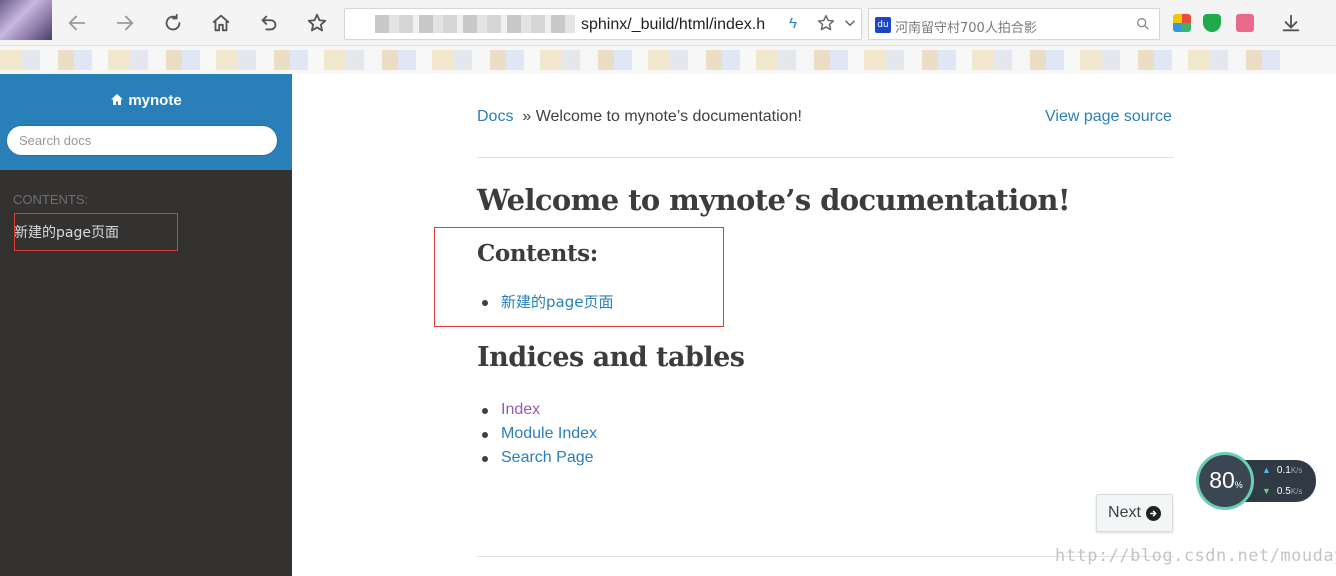  What do you see at coordinates (520, 409) in the screenshot?
I see `index-link: Index` at bounding box center [520, 409].